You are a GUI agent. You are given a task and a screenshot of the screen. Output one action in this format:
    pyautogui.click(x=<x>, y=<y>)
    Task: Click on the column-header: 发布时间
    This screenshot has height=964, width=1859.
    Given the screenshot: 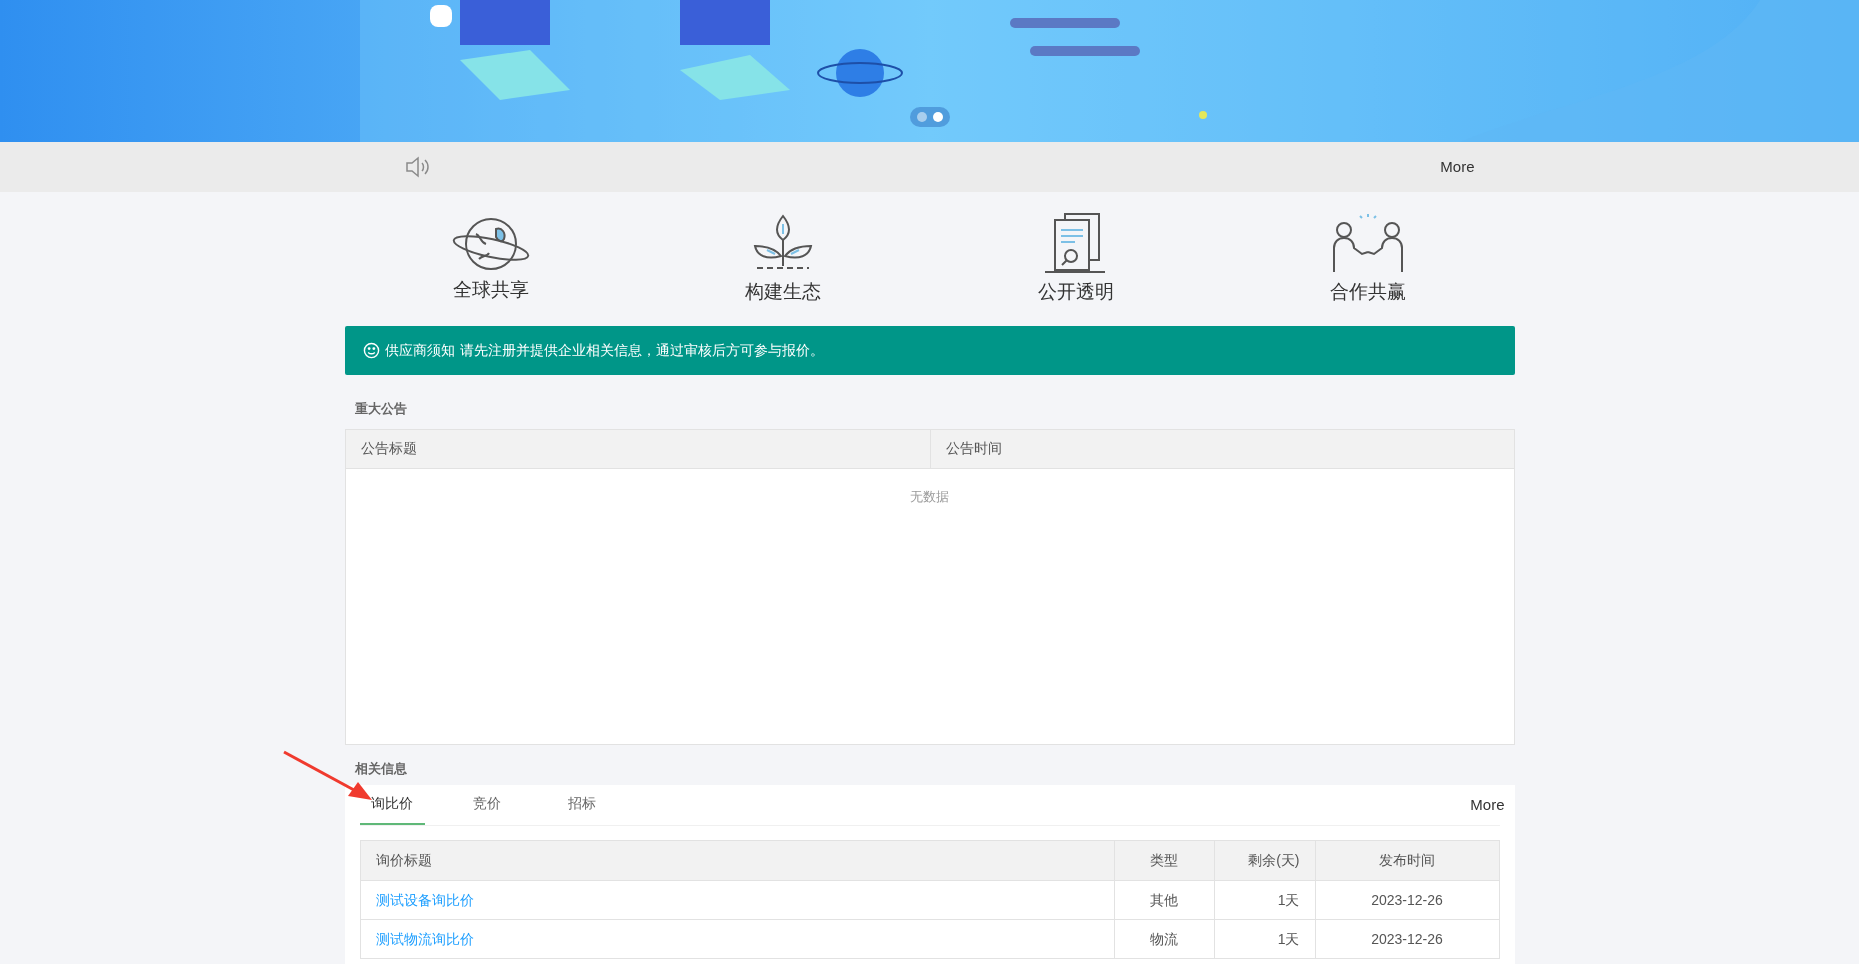 What is the action you would take?
    pyautogui.click(x=1406, y=860)
    